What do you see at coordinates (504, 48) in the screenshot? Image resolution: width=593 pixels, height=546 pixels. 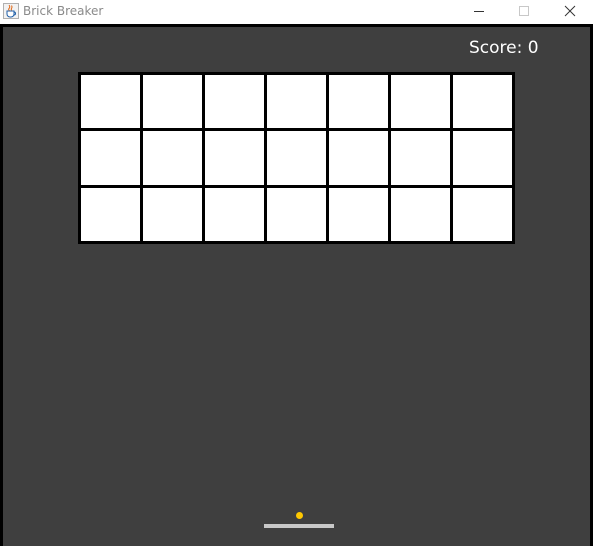 I see `score-display: Score: 0` at bounding box center [504, 48].